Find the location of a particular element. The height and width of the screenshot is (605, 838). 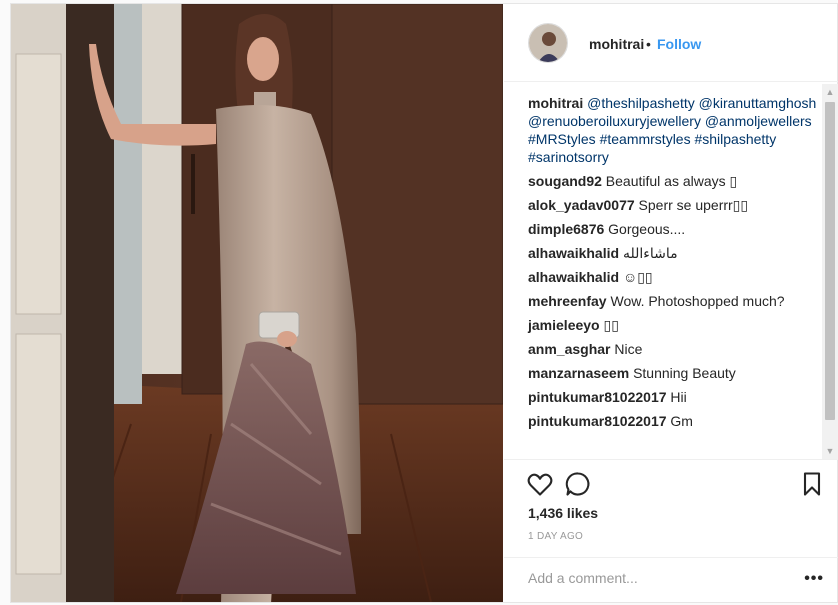

comment-text: Sperr se uperrr▯▯ is located at coordinates (693, 205).